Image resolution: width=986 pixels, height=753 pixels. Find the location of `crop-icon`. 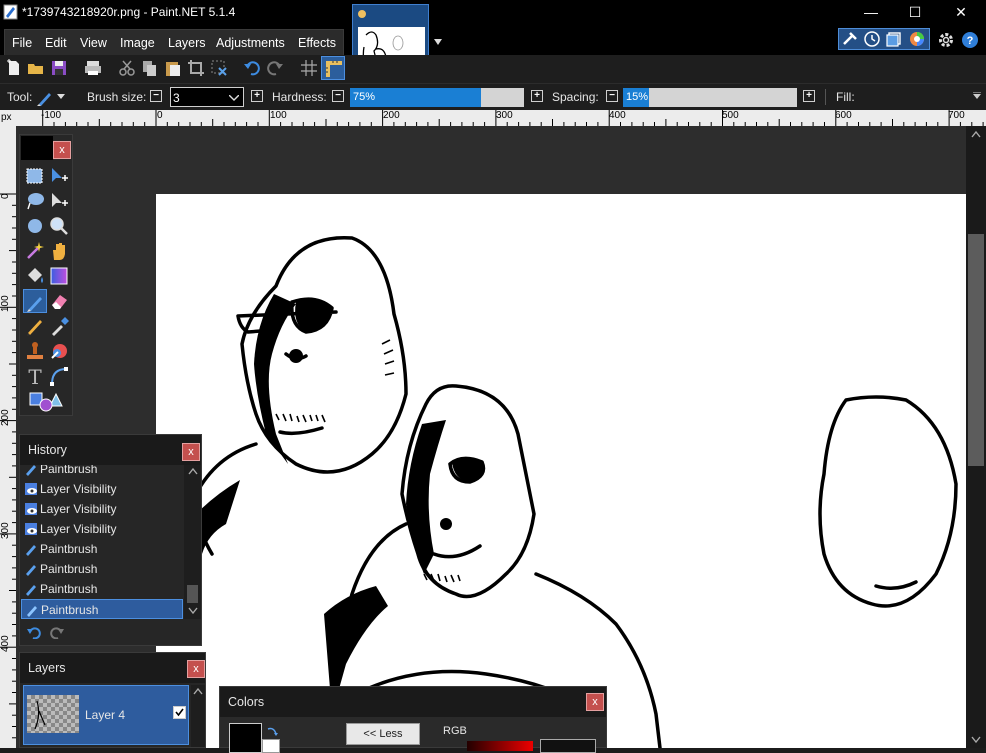

crop-icon is located at coordinates (196, 68).